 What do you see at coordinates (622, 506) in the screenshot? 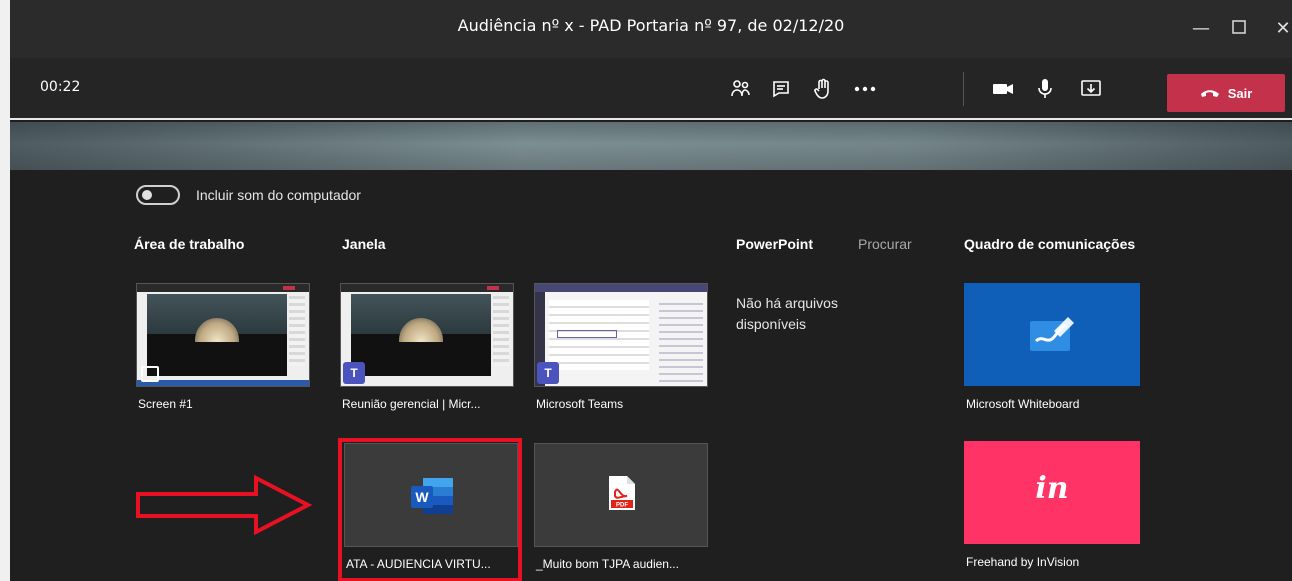
I see `svg-text: PDF` at bounding box center [622, 506].